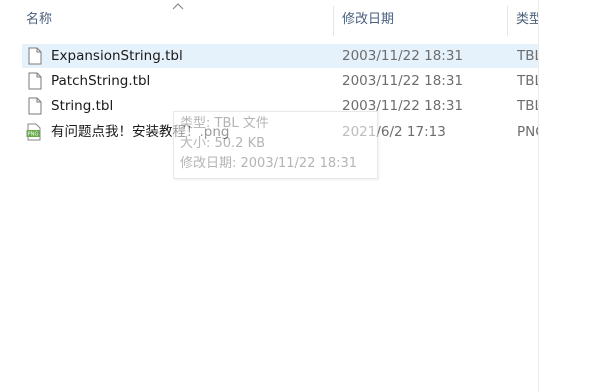 Image resolution: width=600 pixels, height=392 pixels. I want to click on tooltip-size: 大小: 50.2 KB, so click(223, 143).